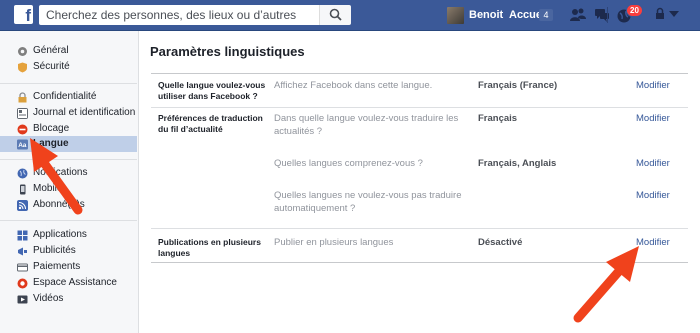  I want to click on sidebar-item-label: Notifications, so click(60, 172).